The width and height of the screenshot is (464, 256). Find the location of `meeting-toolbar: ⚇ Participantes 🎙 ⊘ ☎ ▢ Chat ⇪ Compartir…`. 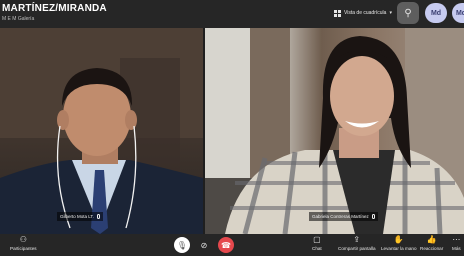

meeting-toolbar: ⚇ Participantes 🎙 ⊘ ☎ ▢ Chat ⇪ Compartir… is located at coordinates (232, 245).